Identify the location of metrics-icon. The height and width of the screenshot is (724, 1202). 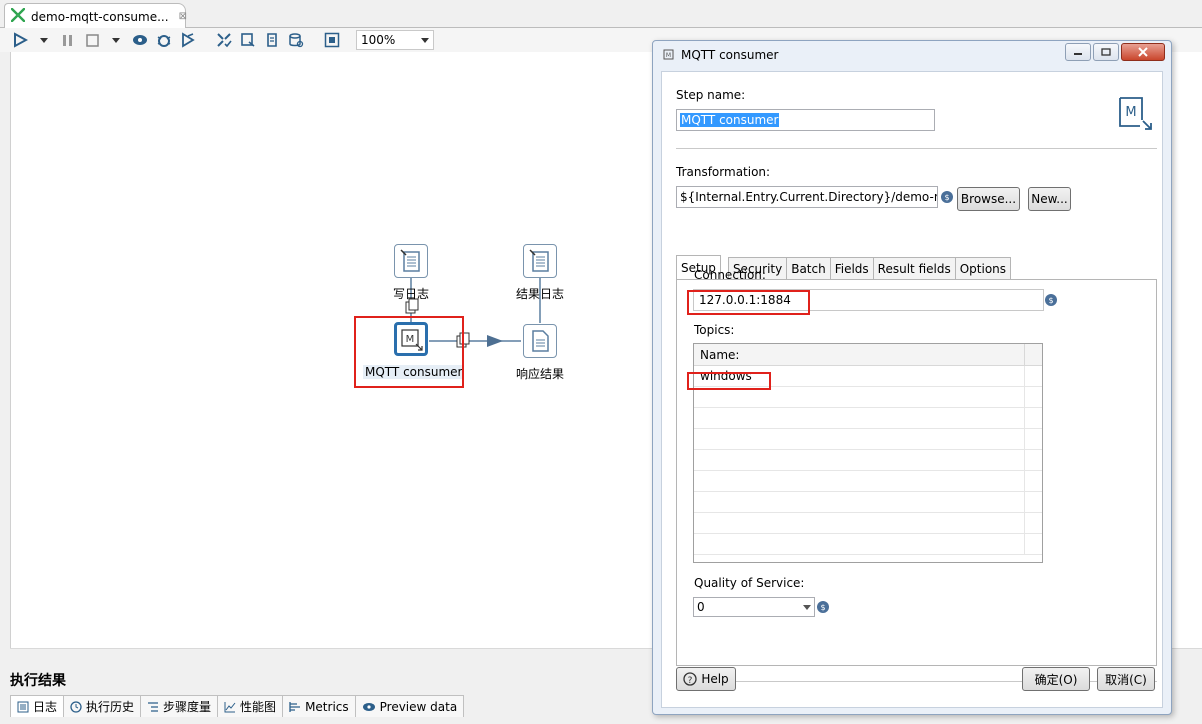
(295, 706).